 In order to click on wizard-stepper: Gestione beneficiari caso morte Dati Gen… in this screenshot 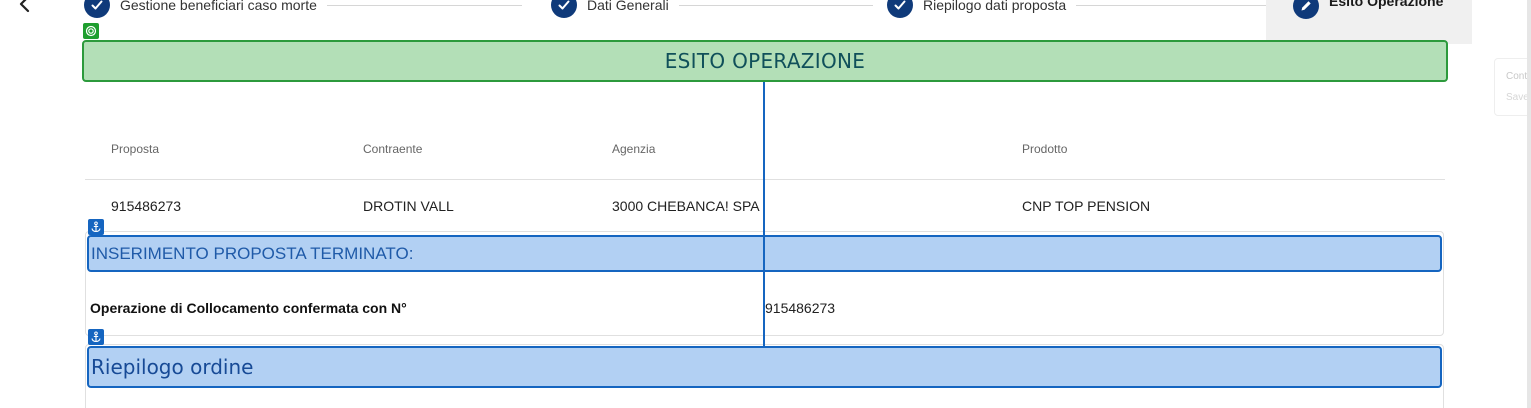, I will do `click(778, 22)`.